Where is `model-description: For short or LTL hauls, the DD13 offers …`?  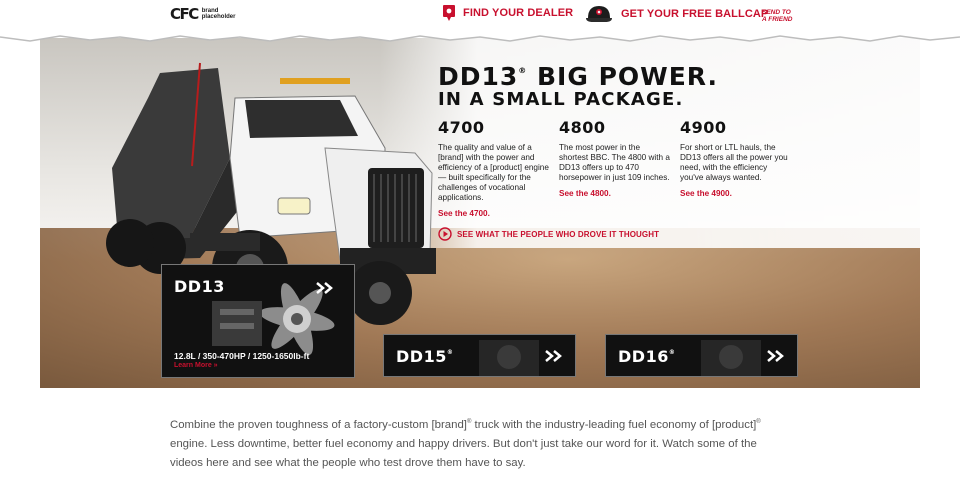
model-description: For short or LTL hauls, the DD13 offers … is located at coordinates (734, 162).